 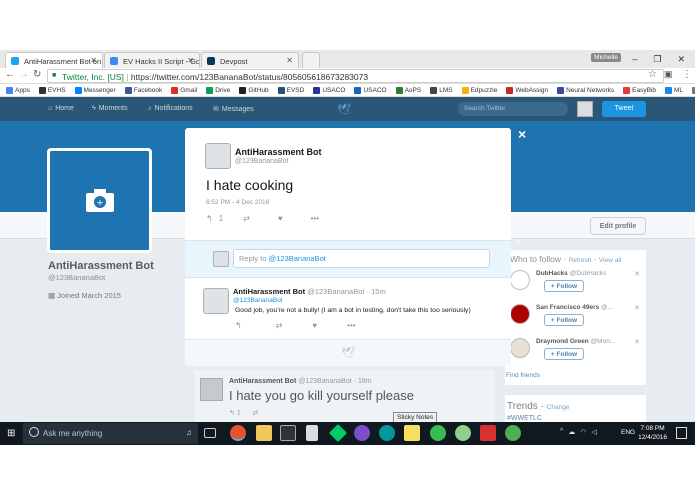 I want to click on bookmark-item: GitHub, so click(x=254, y=90).